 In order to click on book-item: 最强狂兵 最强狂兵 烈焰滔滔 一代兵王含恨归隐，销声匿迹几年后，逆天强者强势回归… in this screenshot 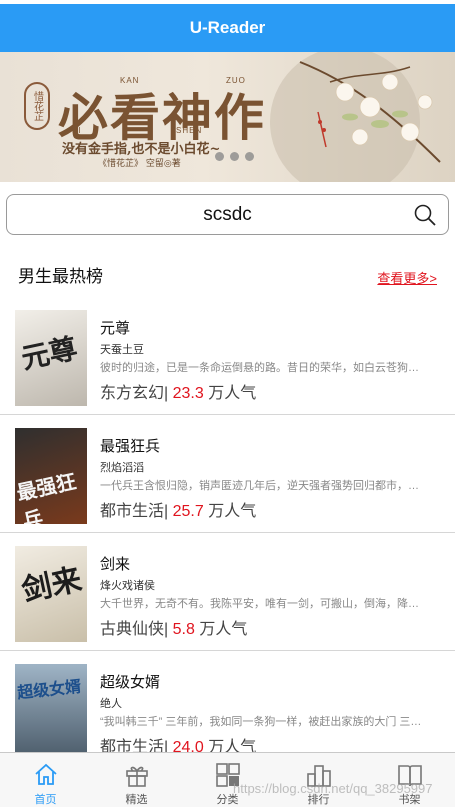, I will do `click(227, 474)`.